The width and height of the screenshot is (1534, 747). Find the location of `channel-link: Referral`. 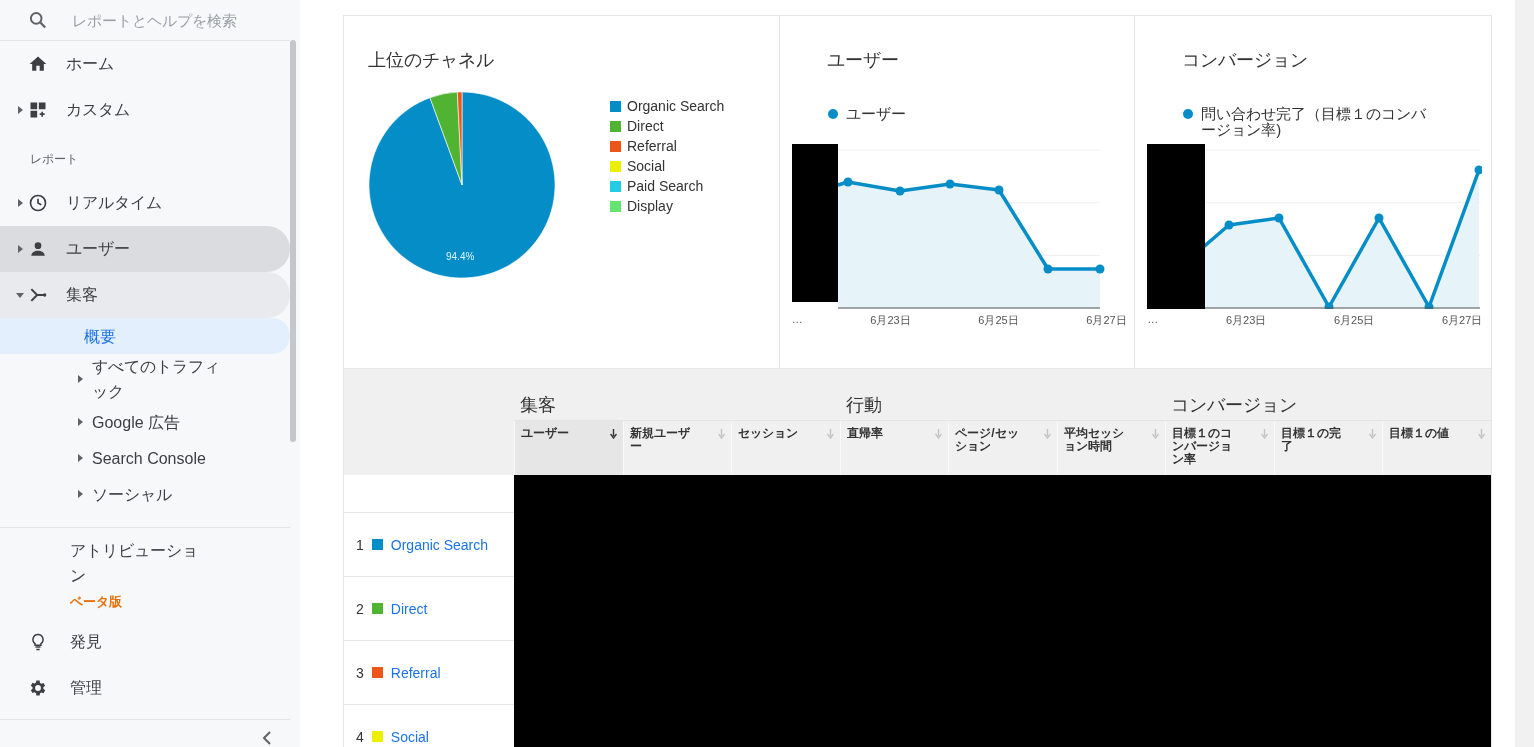

channel-link: Referral is located at coordinates (415, 672).